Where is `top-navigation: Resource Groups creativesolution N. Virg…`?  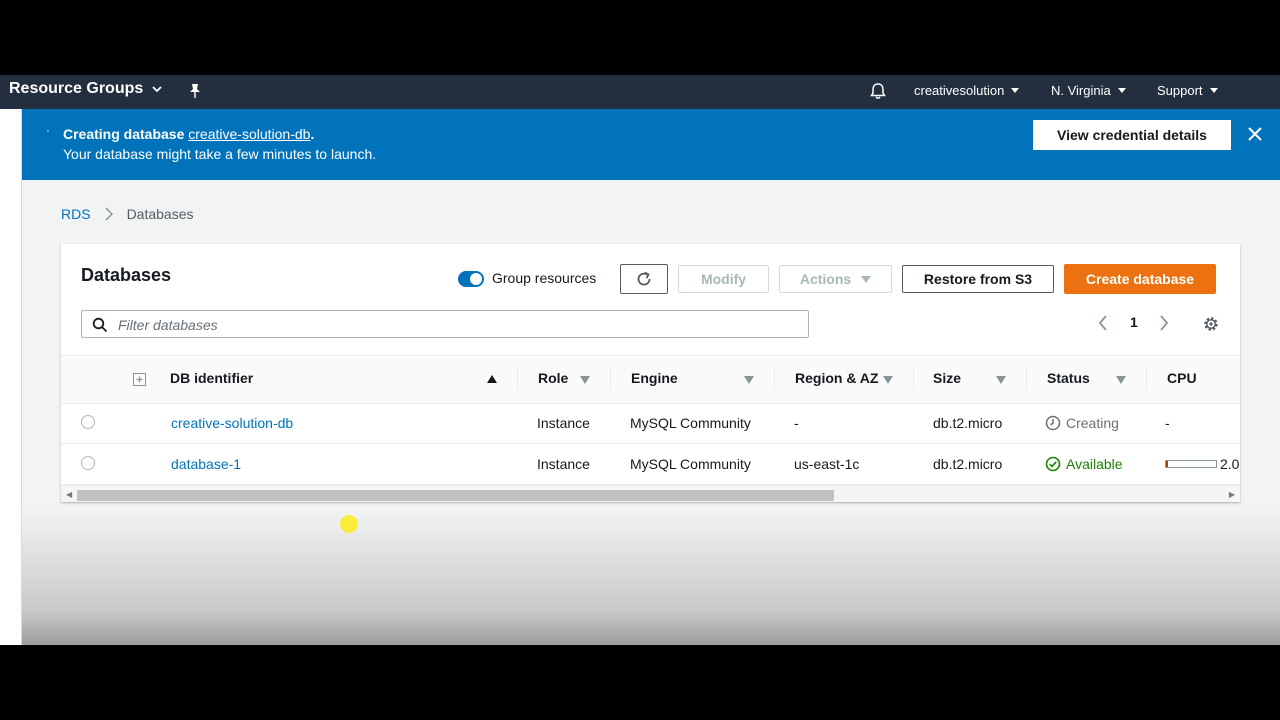 top-navigation: Resource Groups creativesolution N. Virg… is located at coordinates (640, 92).